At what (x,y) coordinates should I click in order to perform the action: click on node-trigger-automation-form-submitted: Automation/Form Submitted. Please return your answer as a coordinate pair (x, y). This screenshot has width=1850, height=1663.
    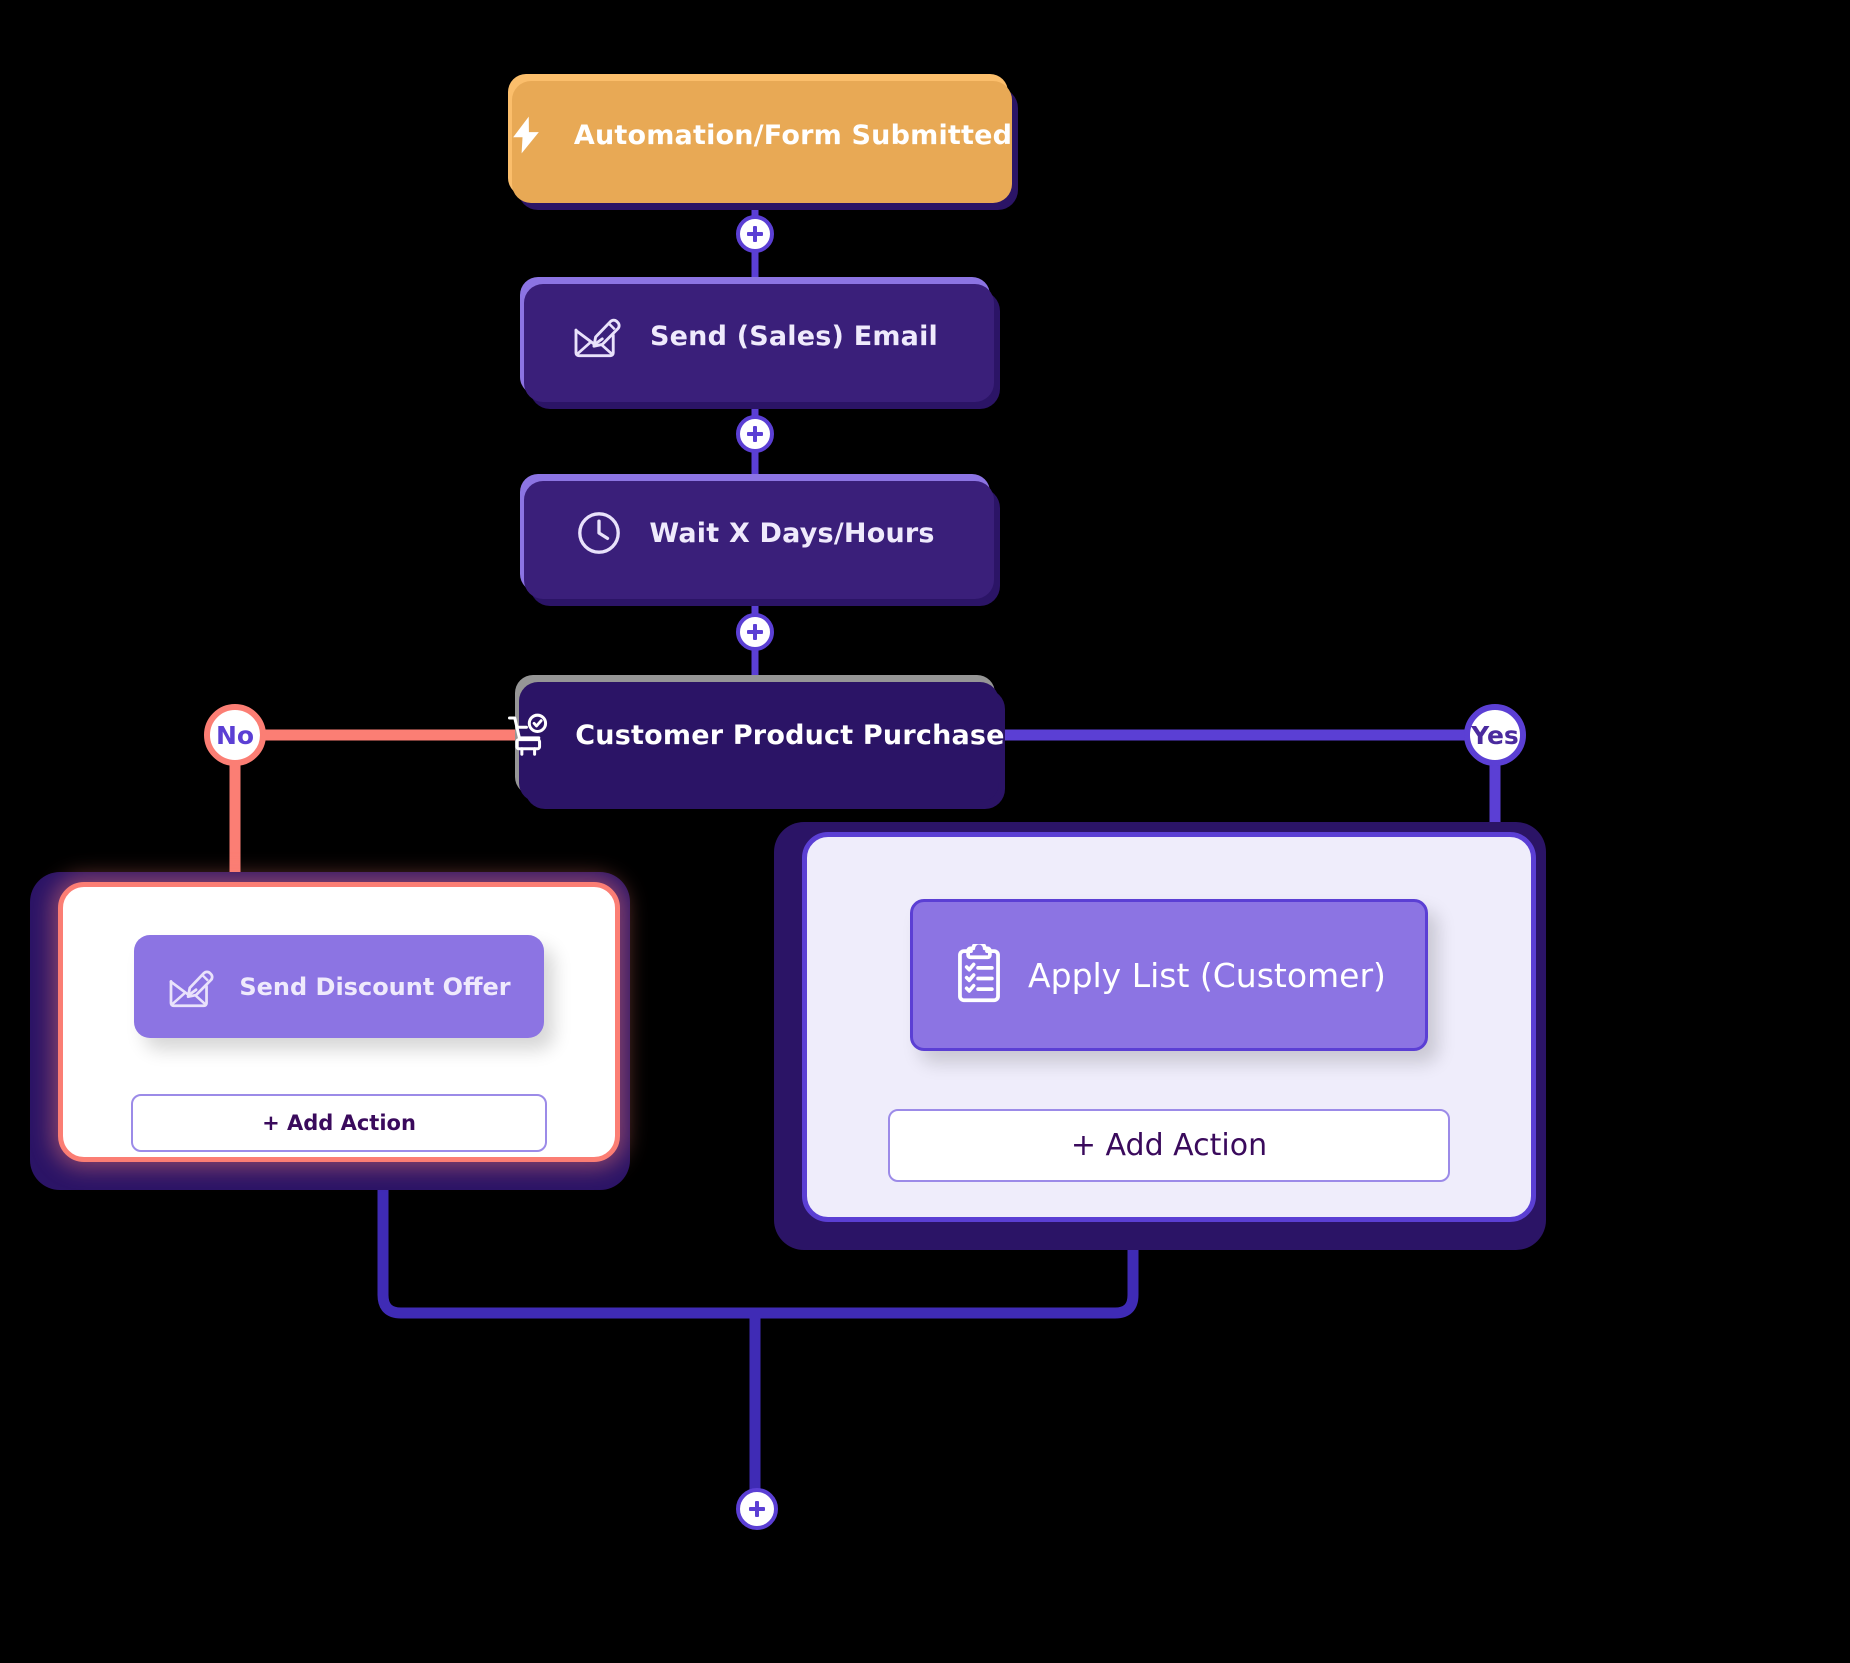
    Looking at the image, I should click on (763, 142).